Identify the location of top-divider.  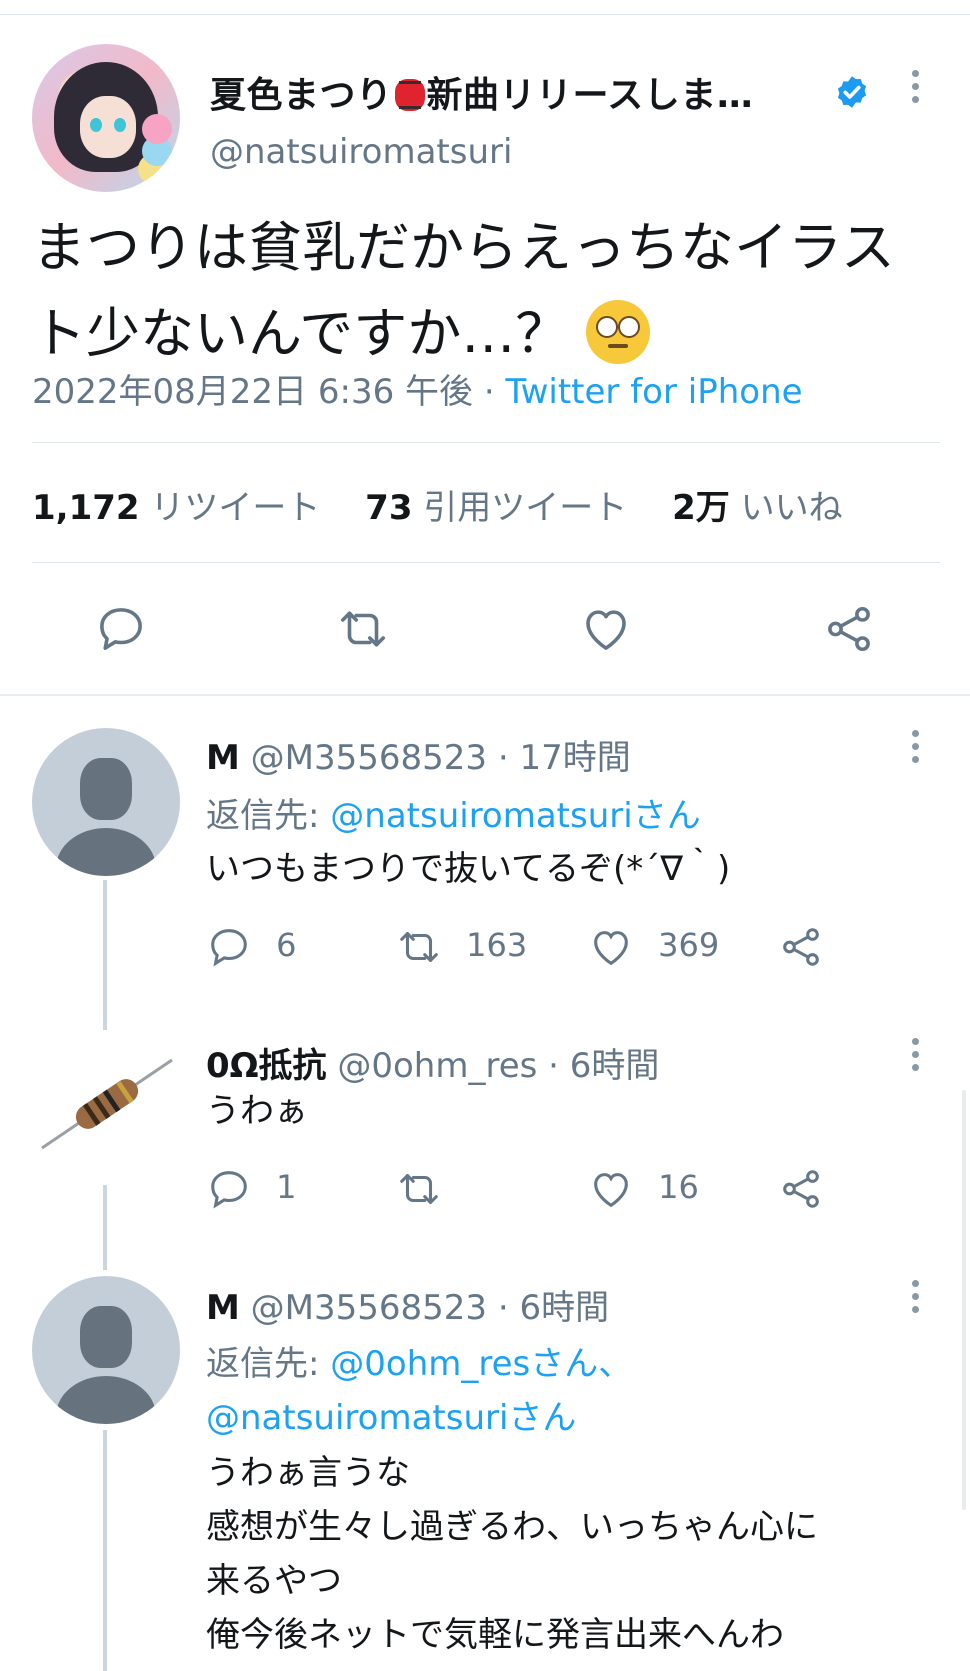
(485, 14).